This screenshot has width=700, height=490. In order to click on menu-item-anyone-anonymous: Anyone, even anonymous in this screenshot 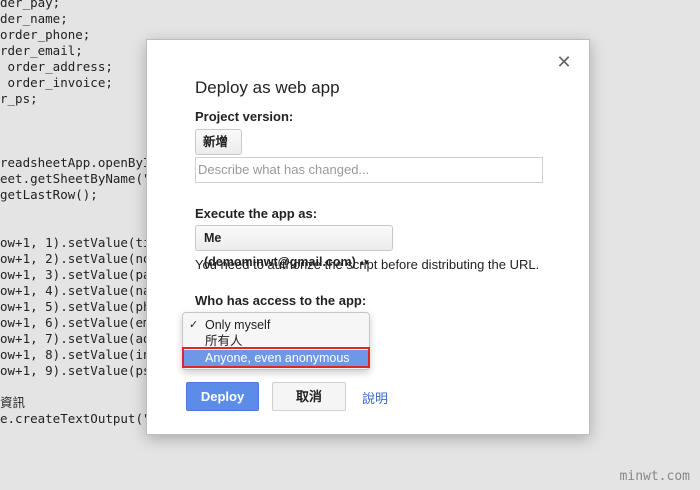, I will do `click(276, 358)`.